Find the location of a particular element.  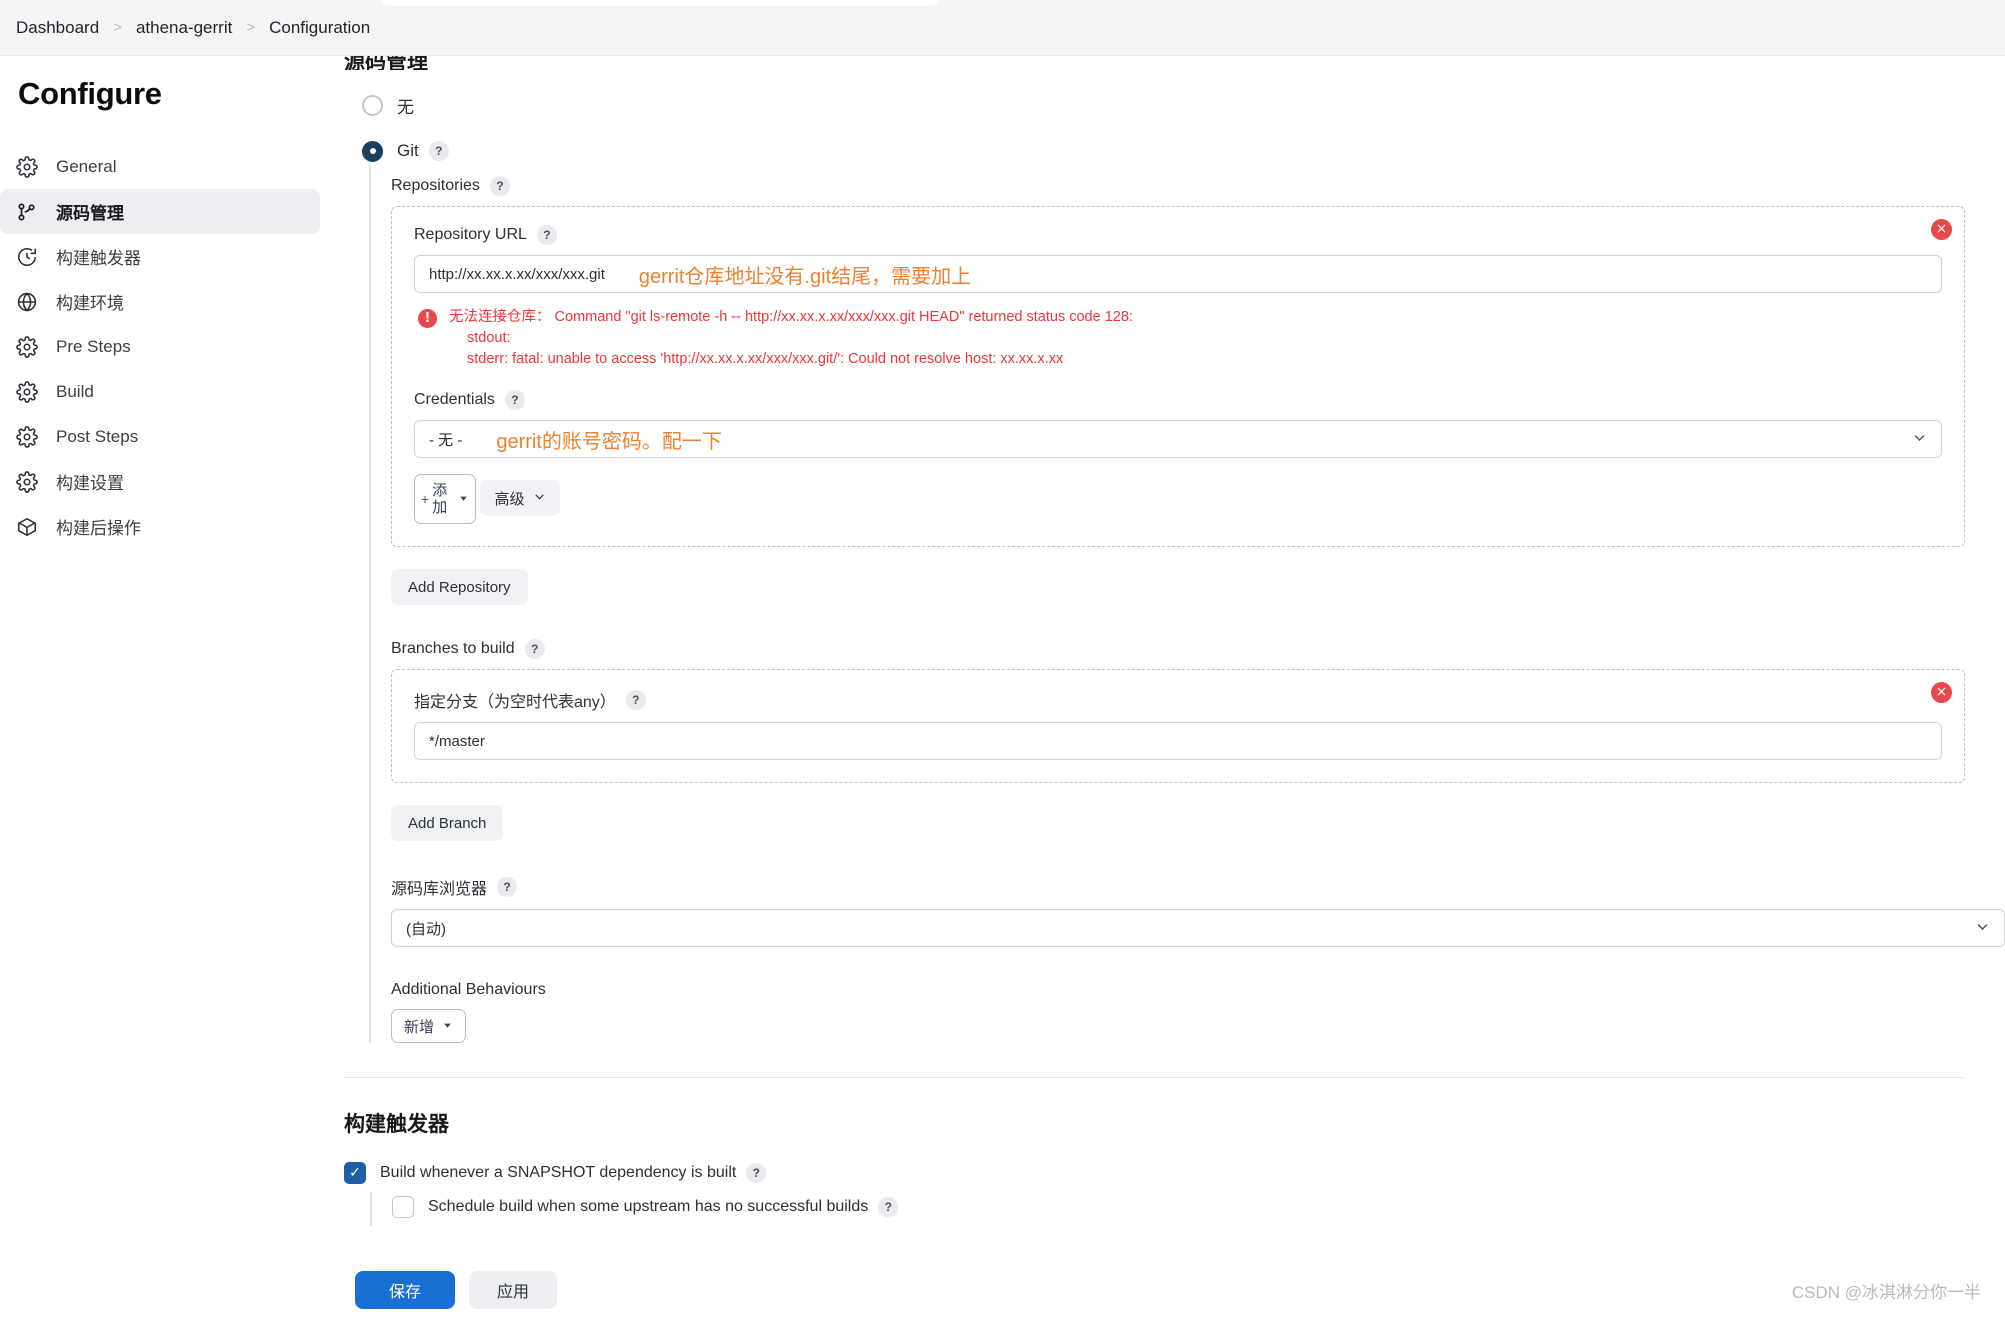

sidebar-item-build-settings: 构建设置 is located at coordinates (160, 481).